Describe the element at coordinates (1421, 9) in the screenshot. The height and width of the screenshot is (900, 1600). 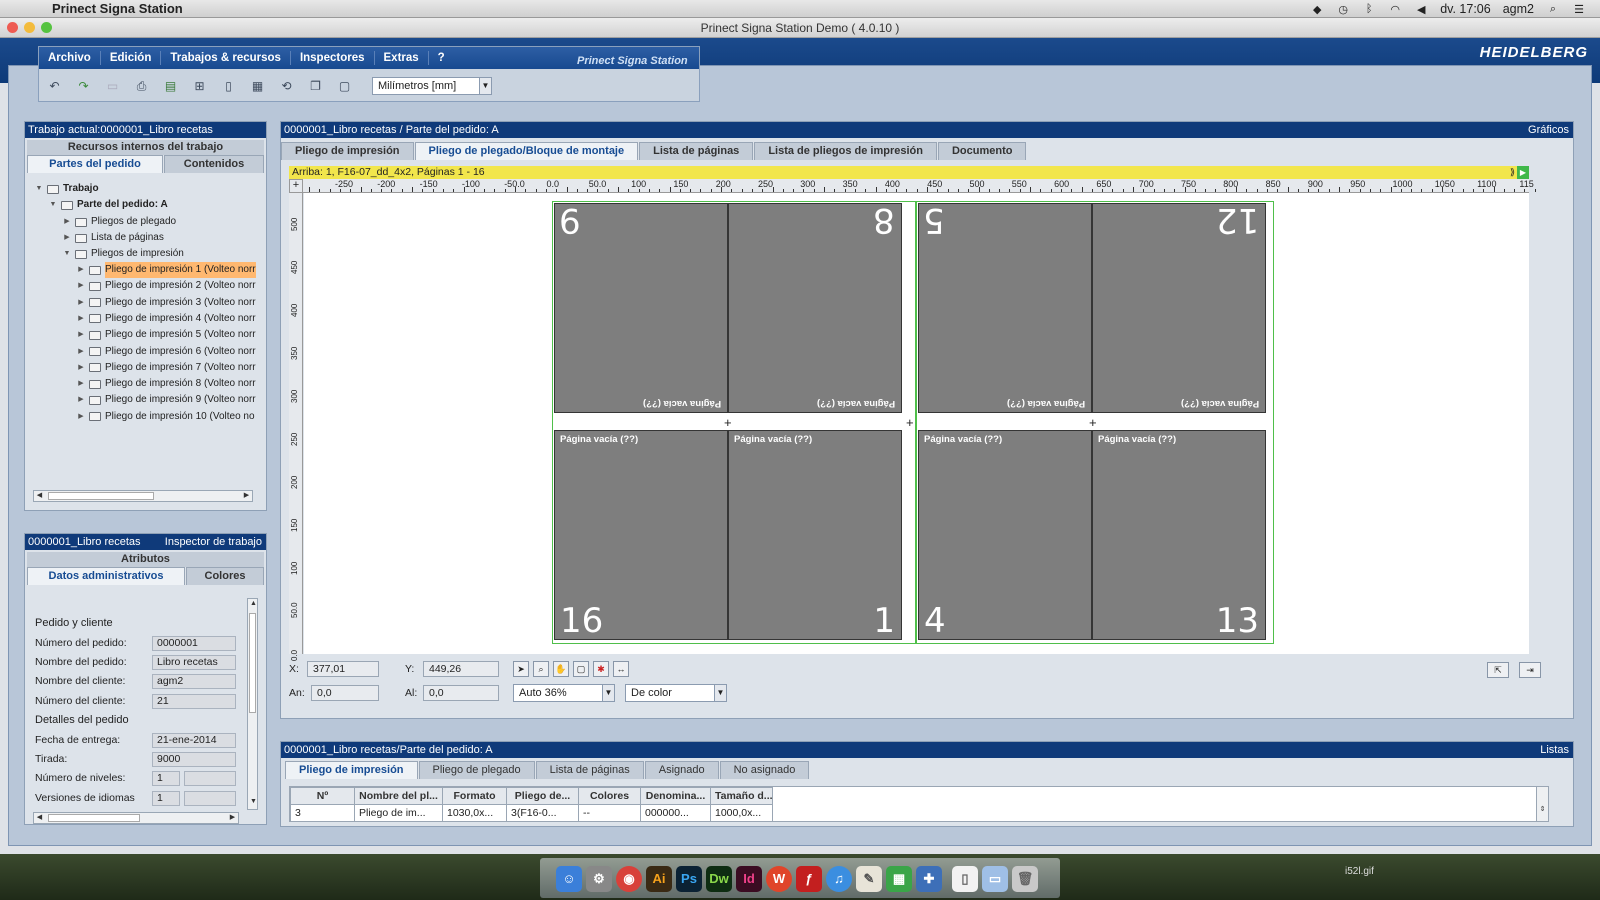
I see `volume-icon: ◀` at that location.